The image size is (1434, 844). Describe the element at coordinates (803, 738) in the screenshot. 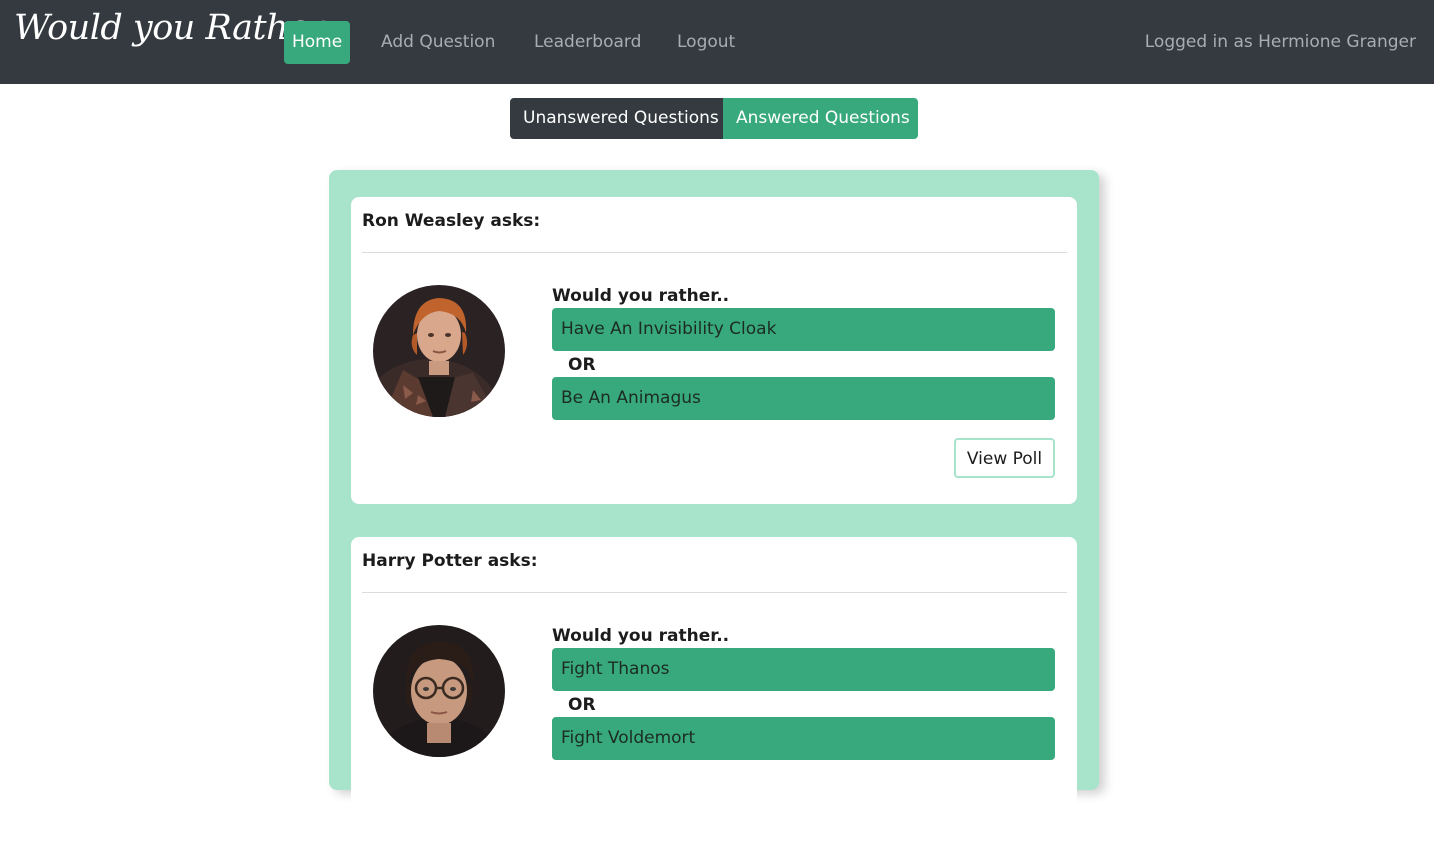

I see `option-two: Fight Voldemort` at that location.